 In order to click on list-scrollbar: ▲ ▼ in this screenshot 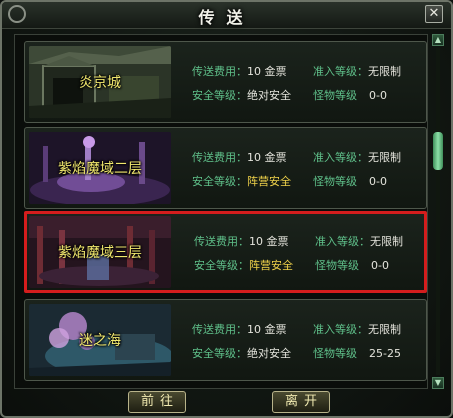, I will do `click(438, 211)`.